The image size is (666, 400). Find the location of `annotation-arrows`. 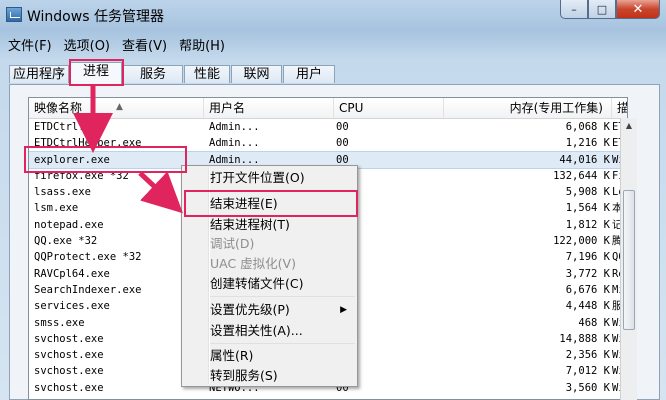

annotation-arrows is located at coordinates (128, 150).